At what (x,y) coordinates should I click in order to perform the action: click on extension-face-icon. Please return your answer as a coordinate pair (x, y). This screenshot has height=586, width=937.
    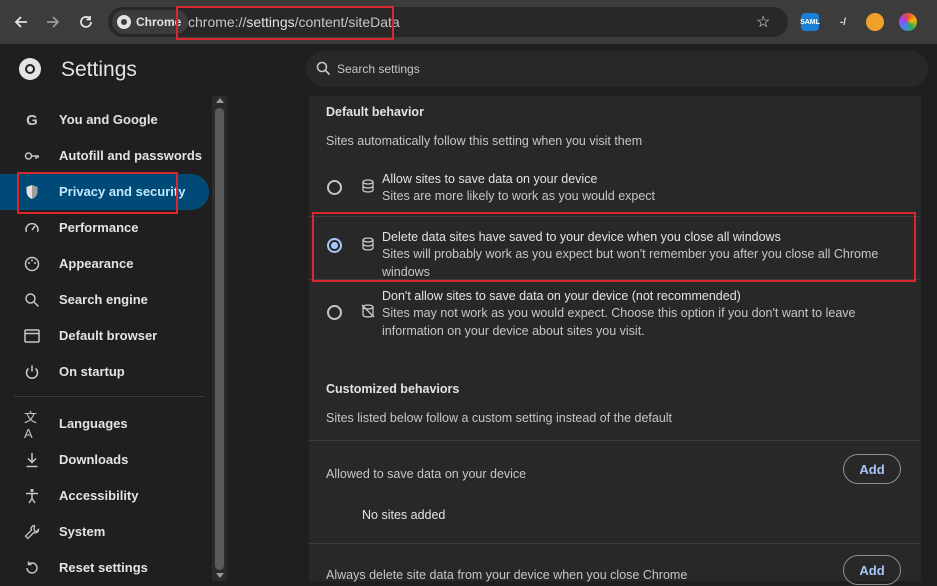
    Looking at the image, I should click on (875, 22).